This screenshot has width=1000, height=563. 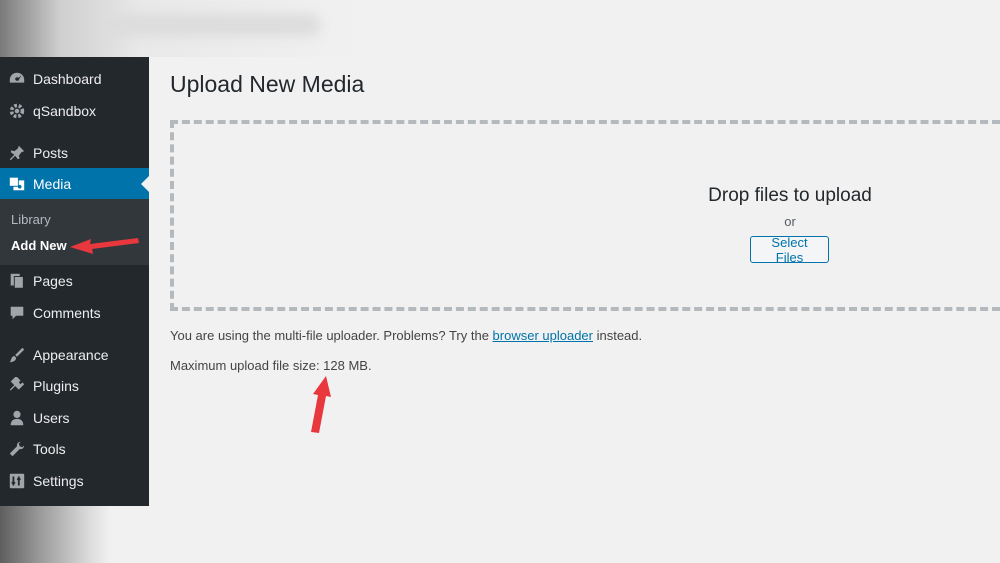 I want to click on arrow-to-add-new, so click(x=104, y=246).